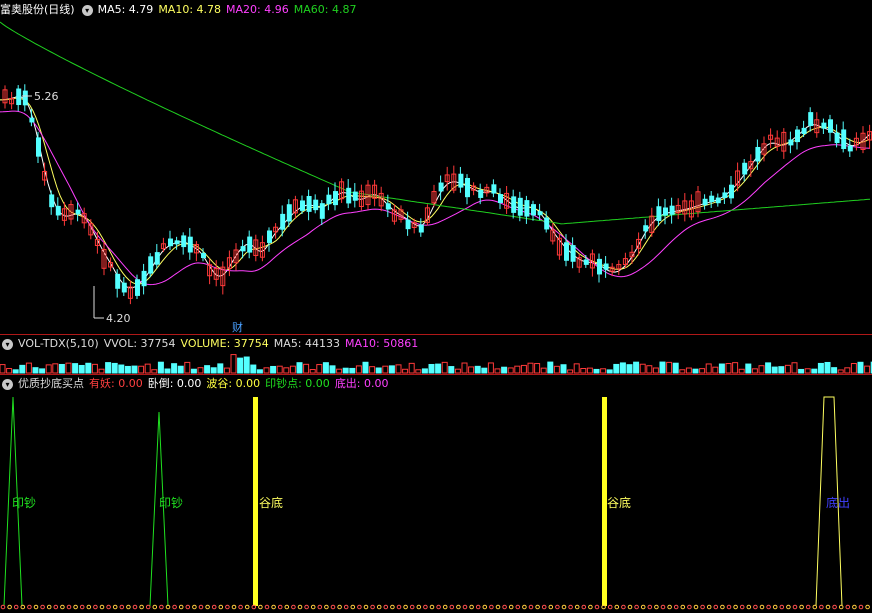 The width and height of the screenshot is (872, 613). What do you see at coordinates (237, 327) in the screenshot?
I see `finance-marker: 财` at bounding box center [237, 327].